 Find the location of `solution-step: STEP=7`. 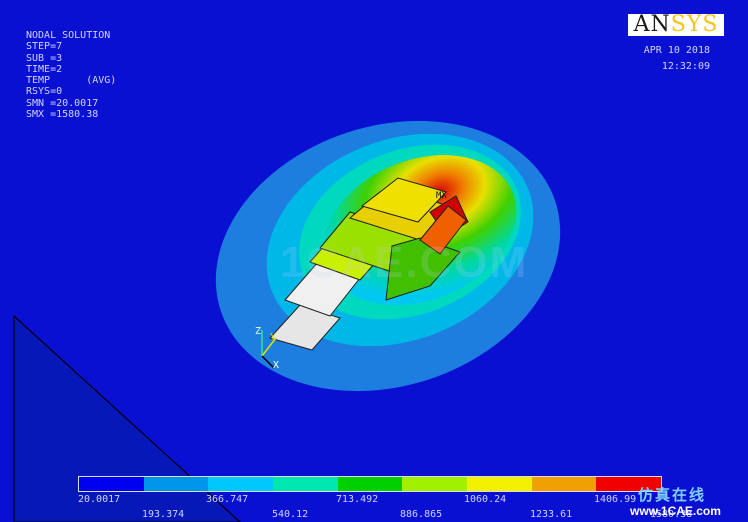

solution-step: STEP=7 is located at coordinates (44, 47).